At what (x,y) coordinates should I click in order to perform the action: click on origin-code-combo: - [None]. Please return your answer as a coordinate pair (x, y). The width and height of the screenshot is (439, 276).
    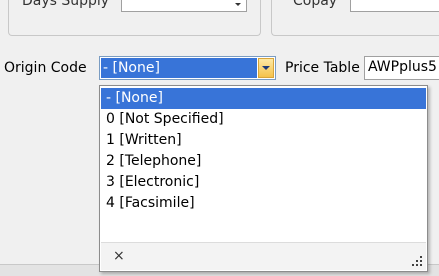
    Looking at the image, I should click on (187, 68).